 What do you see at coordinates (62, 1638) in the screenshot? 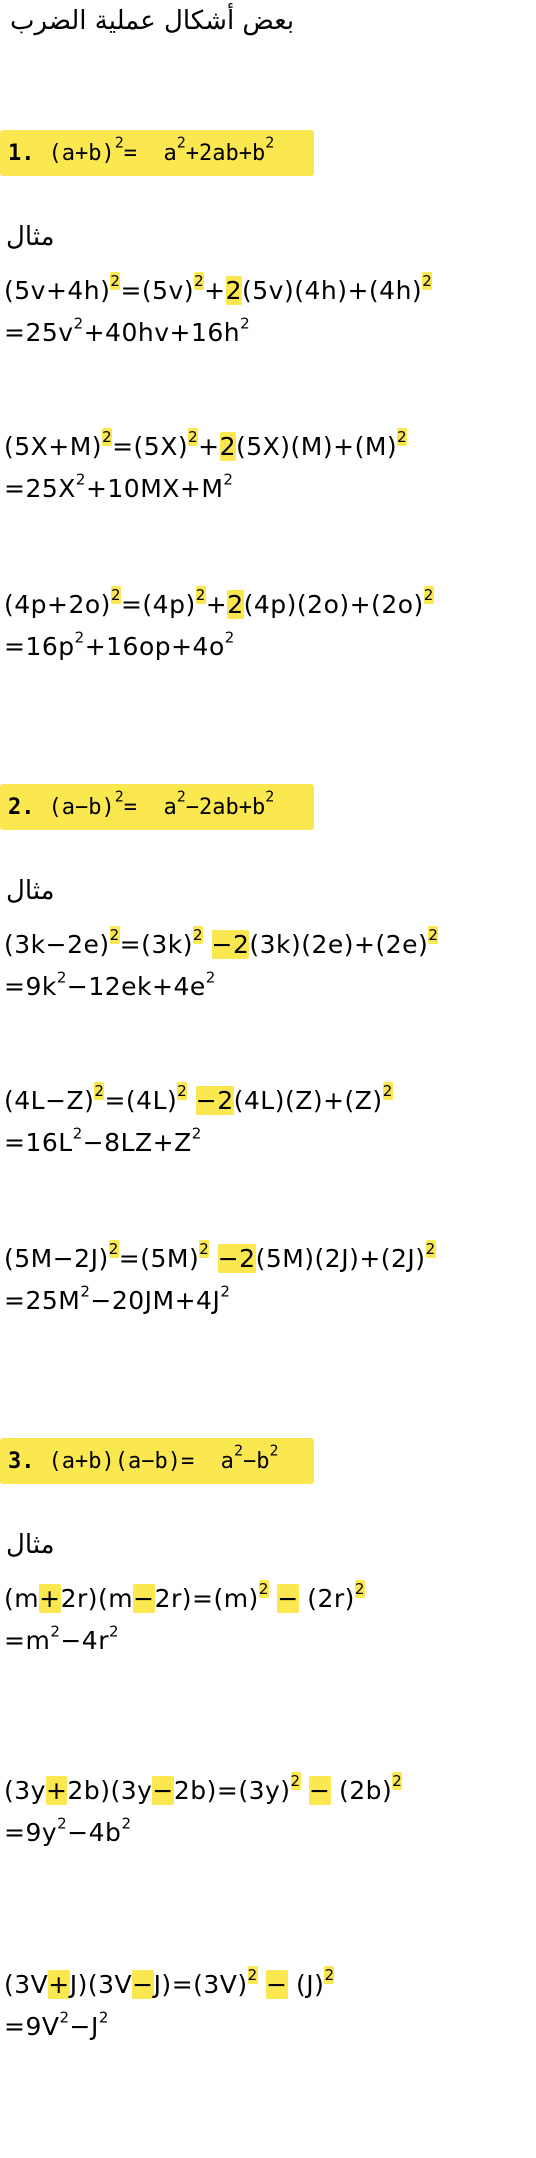
I see `example-7-line-2: =m2−4r2` at bounding box center [62, 1638].